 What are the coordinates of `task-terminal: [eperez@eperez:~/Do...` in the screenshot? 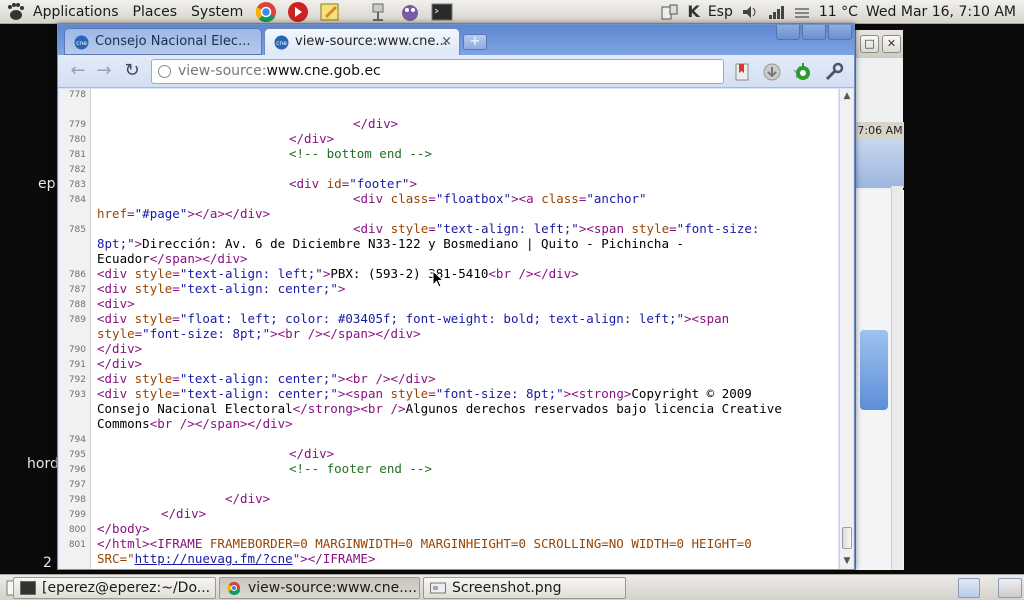 It's located at (114, 588).